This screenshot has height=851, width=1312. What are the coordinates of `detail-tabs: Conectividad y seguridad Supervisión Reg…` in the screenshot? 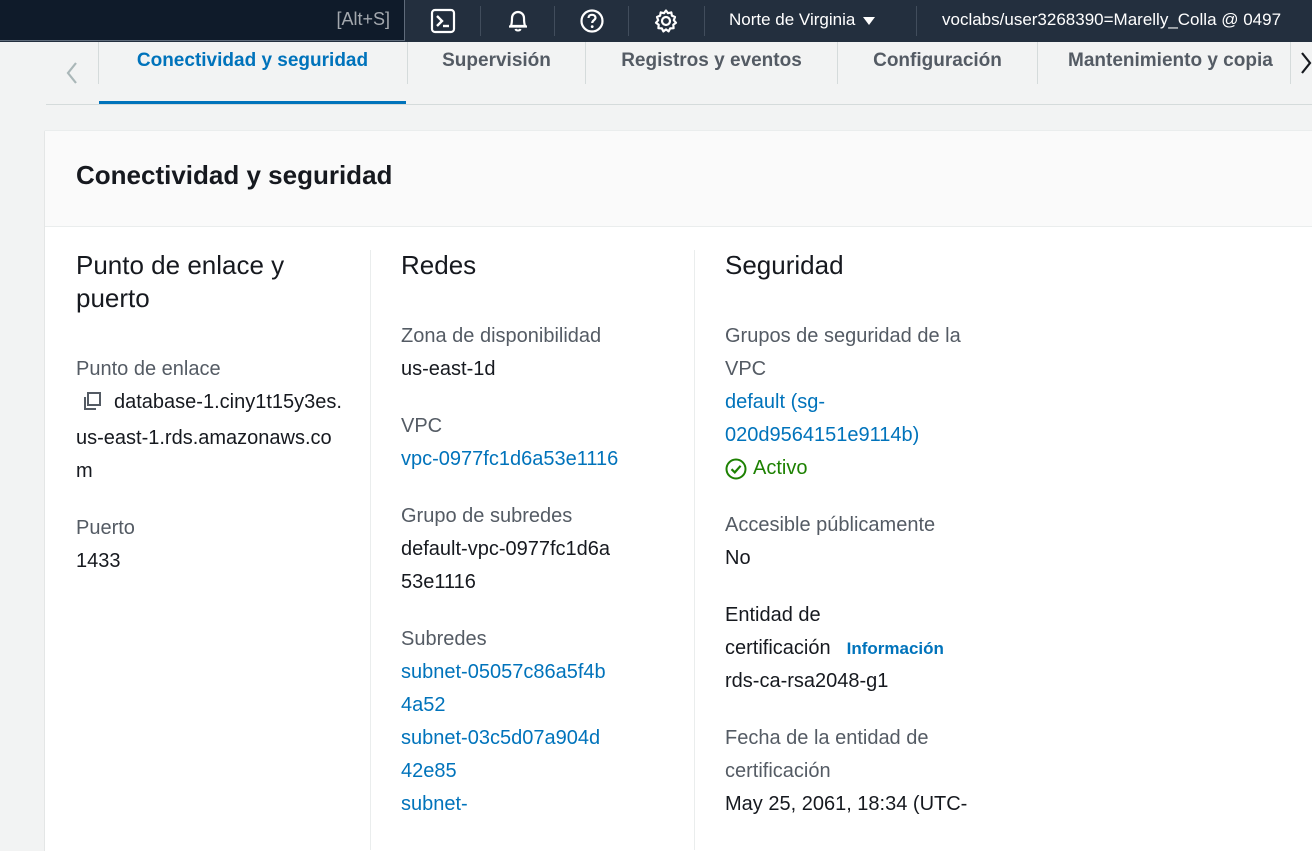 It's located at (679, 73).